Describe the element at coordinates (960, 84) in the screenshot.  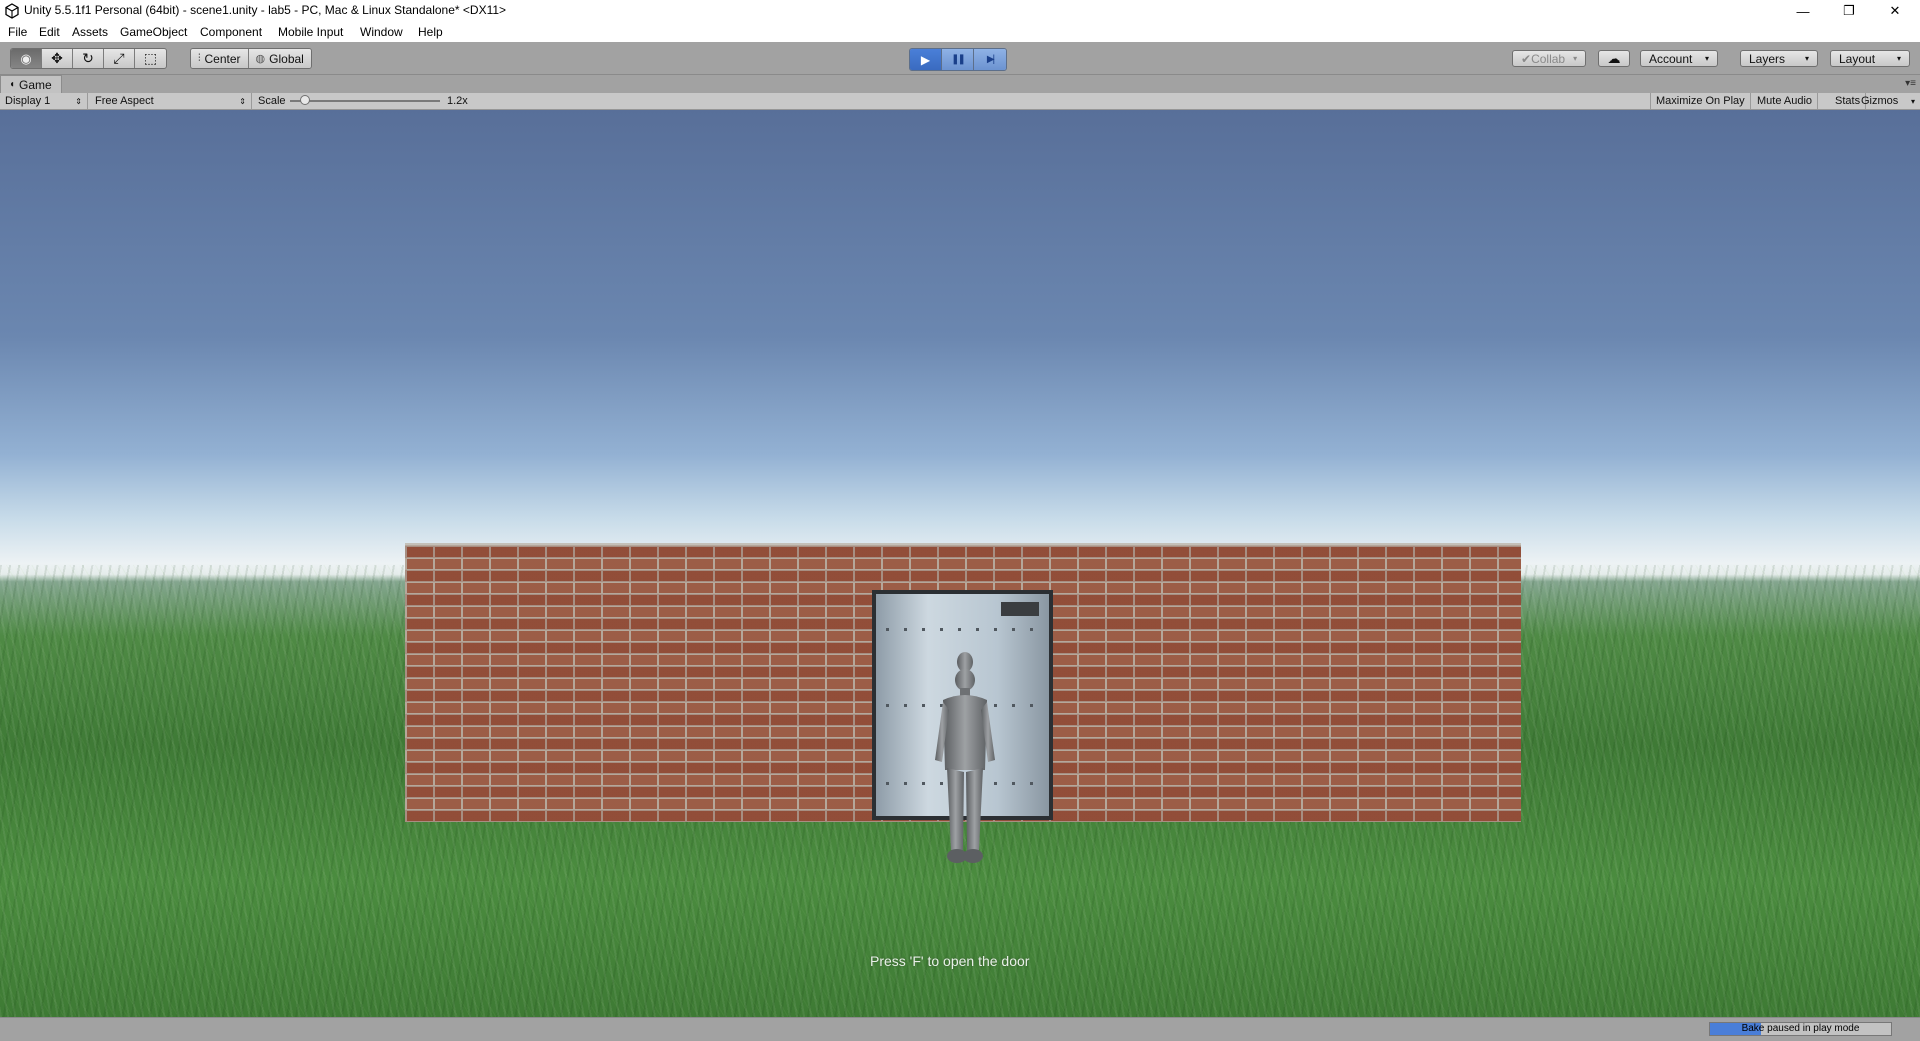
I see `panel-tab-bar: ◖ Game ▾≡` at that location.